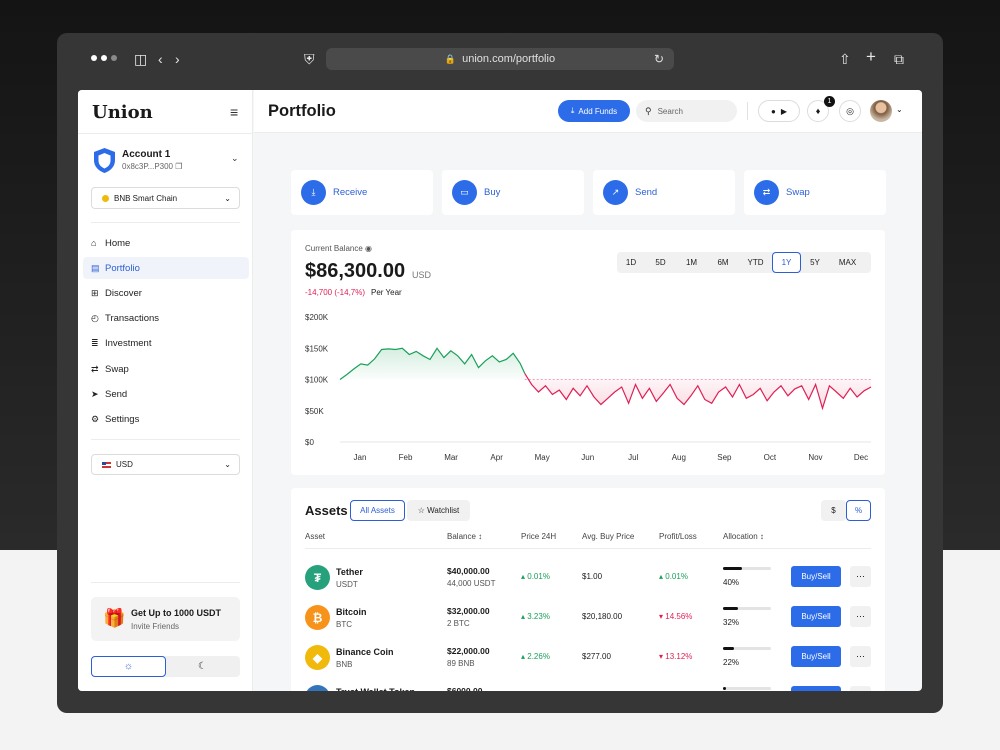 This screenshot has width=1000, height=750. What do you see at coordinates (317, 317) in the screenshot?
I see `y-tick-label: $200K` at bounding box center [317, 317].